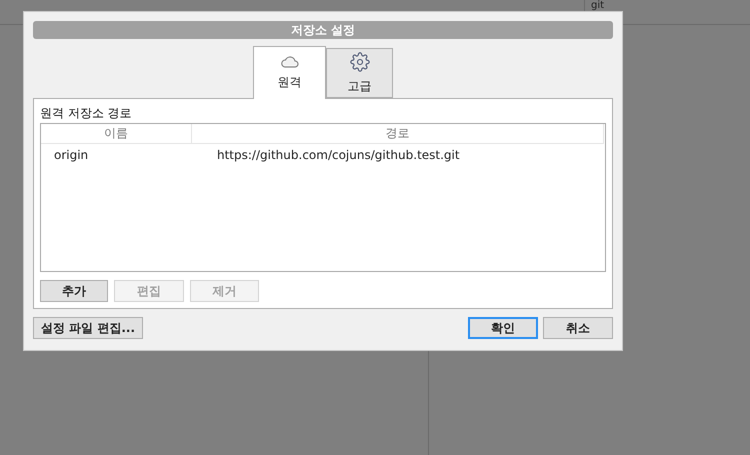 This screenshot has height=455, width=750. Describe the element at coordinates (289, 62) in the screenshot. I see `cloud-icon` at that location.